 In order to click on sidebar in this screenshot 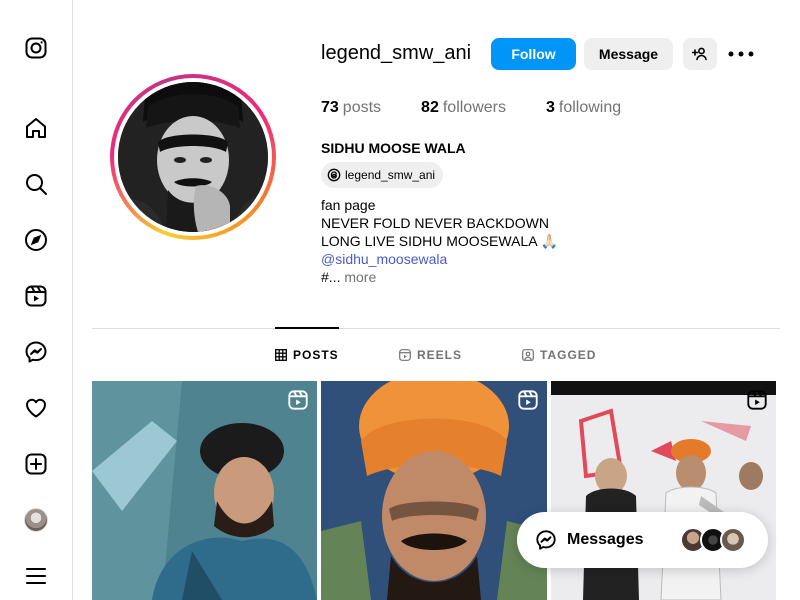, I will do `click(36, 300)`.